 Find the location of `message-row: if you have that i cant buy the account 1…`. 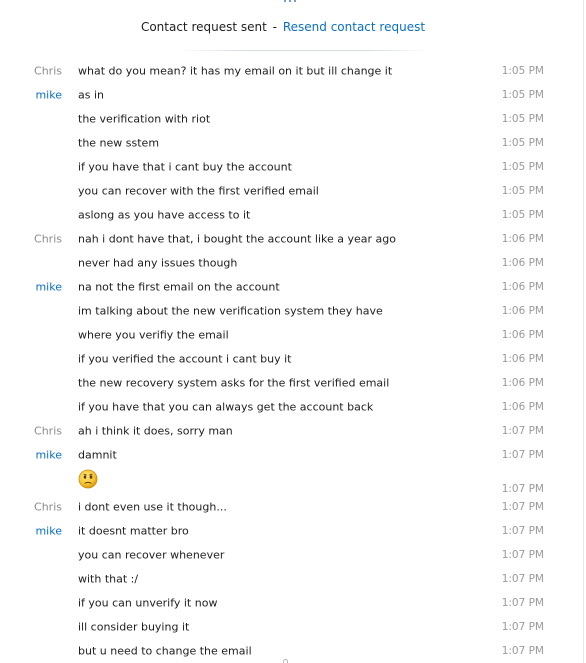

message-row: if you have that i cant buy the account 1… is located at coordinates (292, 167).